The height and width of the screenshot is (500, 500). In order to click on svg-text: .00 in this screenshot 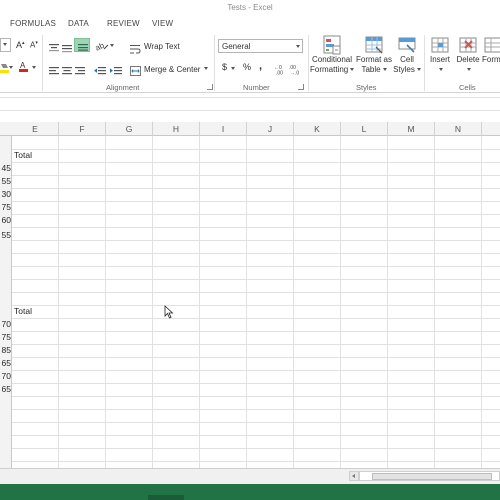, I will do `click(279, 73)`.